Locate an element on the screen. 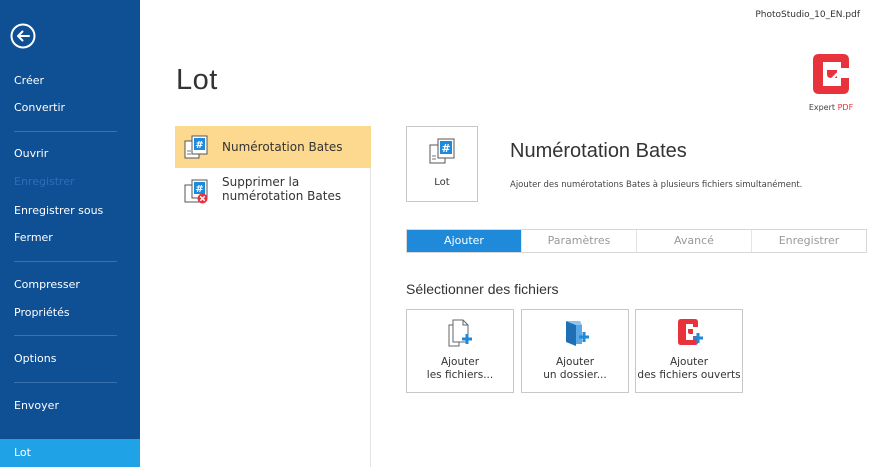 Image resolution: width=870 pixels, height=467 pixels. command-bates-numbering: # Numérotation Bates is located at coordinates (273, 147).